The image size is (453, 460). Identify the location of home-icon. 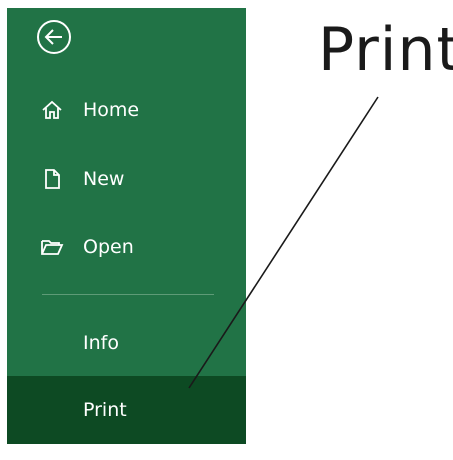
(52, 110).